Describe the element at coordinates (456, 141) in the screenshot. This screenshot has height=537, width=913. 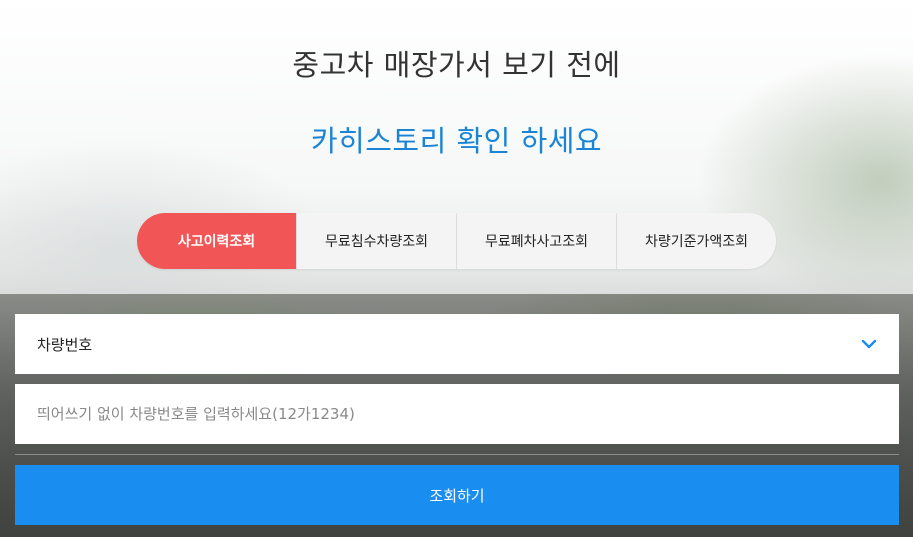
I see `headline-line-2: 카히스토리 확인 하세요` at that location.